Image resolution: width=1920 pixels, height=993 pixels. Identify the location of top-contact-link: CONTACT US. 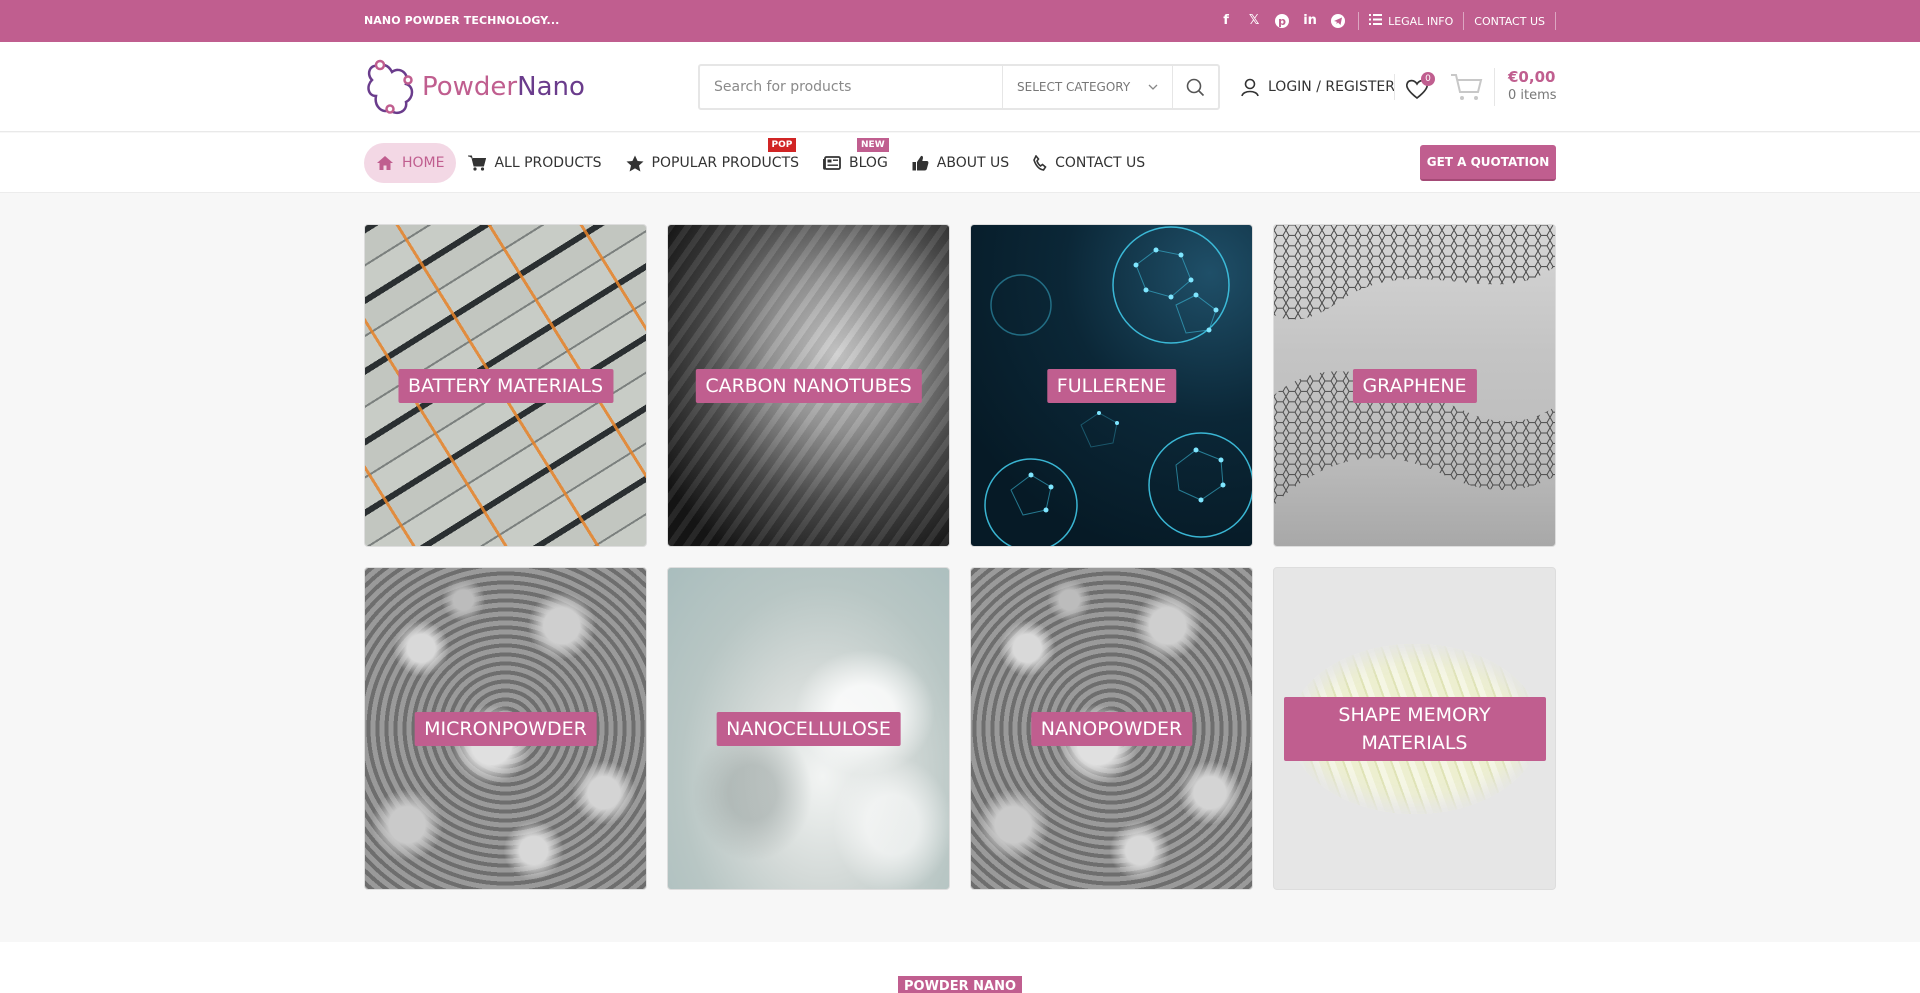
(1509, 21).